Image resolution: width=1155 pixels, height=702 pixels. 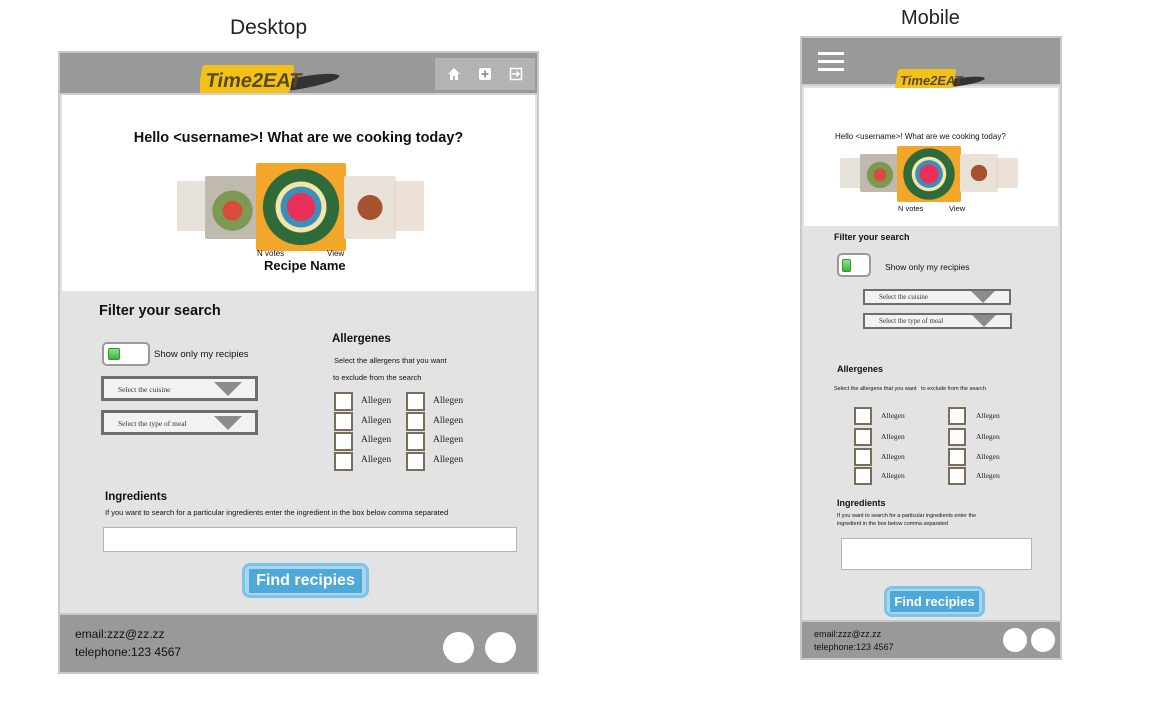 I want to click on footer-email: email:zzz@zz.zz, so click(x=120, y=634).